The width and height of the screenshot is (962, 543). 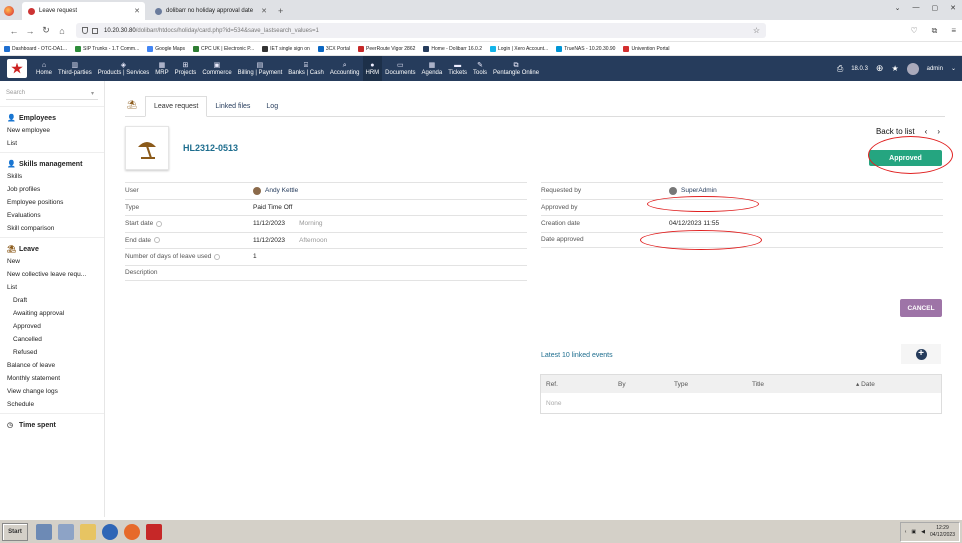 I want to click on sidebar-item-skills: Skills, so click(x=52, y=176).